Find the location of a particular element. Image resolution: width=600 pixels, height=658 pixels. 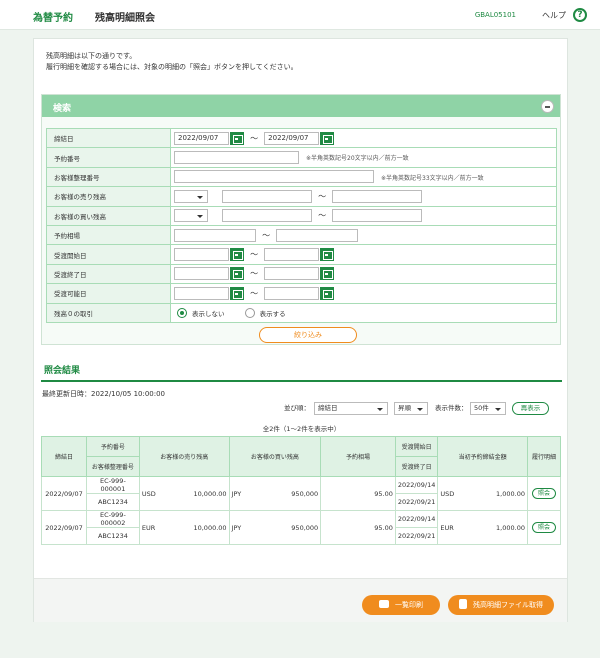

label-sell-balance: お客様の売り残高 is located at coordinates (108, 196).